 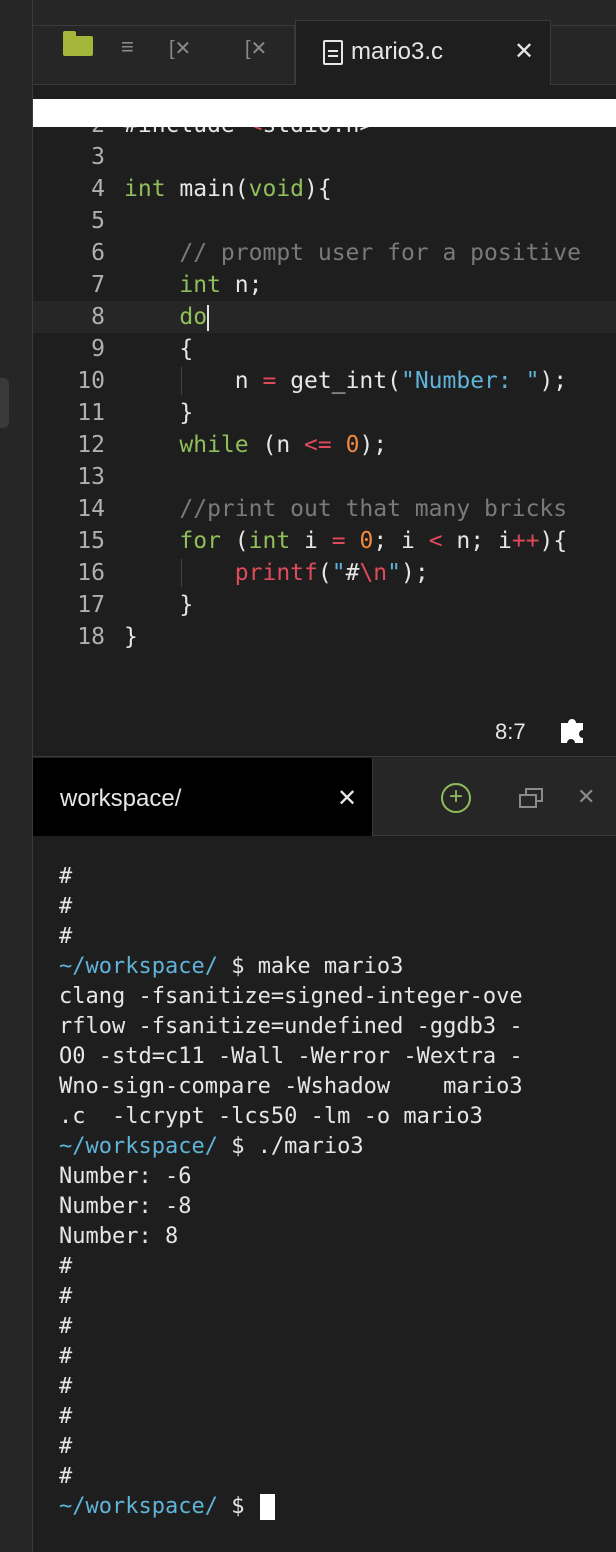 What do you see at coordinates (324, 221) in the screenshot?
I see `code-line: 5` at bounding box center [324, 221].